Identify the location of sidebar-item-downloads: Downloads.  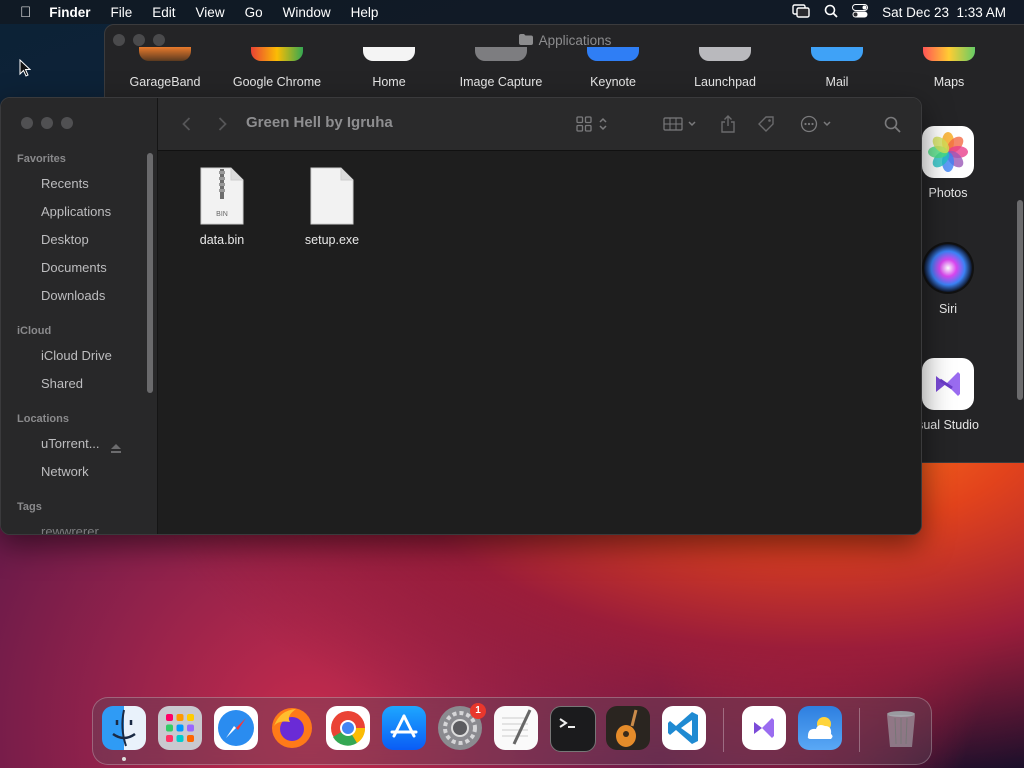
(91, 295).